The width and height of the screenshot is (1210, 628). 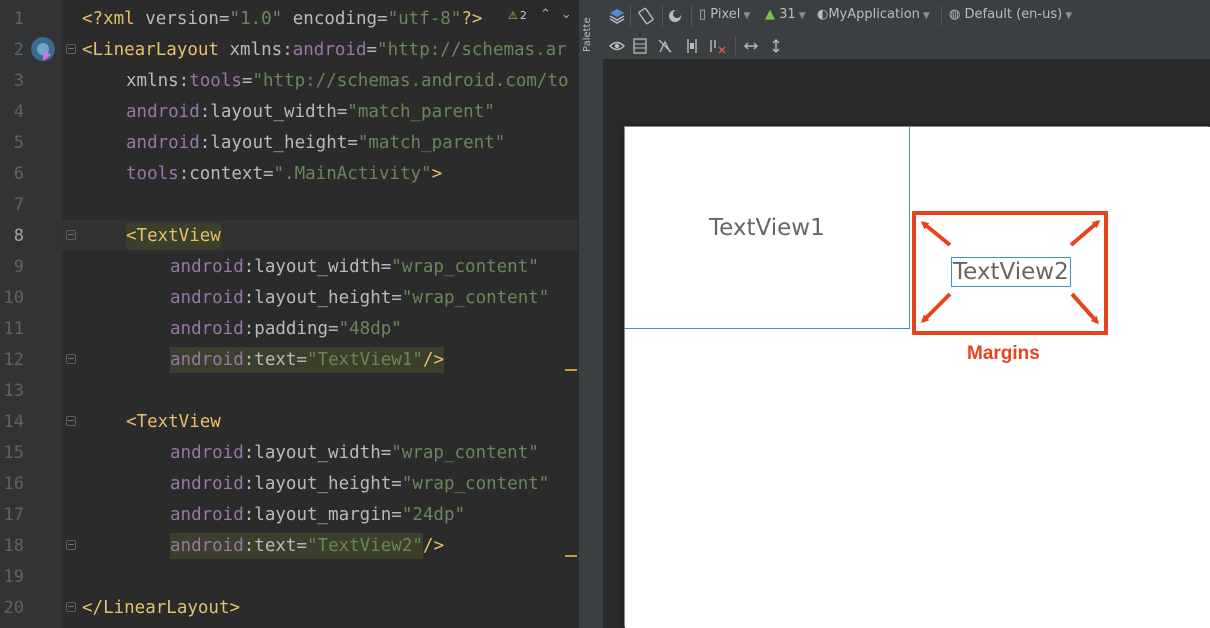 I want to click on attr-name: xmlns:, so click(x=261, y=50).